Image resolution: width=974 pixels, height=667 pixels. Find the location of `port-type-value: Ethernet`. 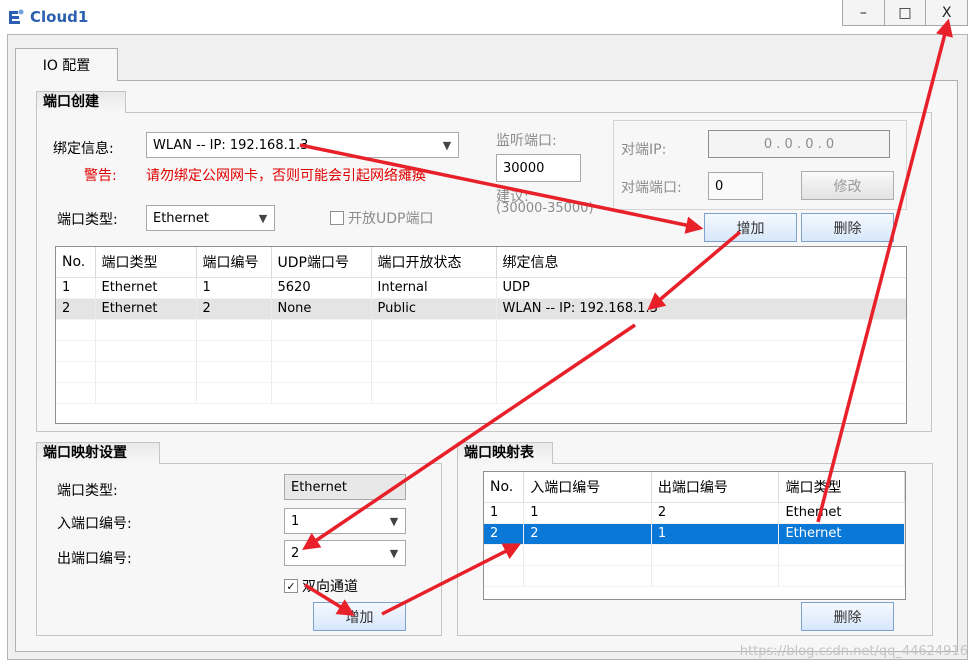

port-type-value: Ethernet is located at coordinates (181, 218).